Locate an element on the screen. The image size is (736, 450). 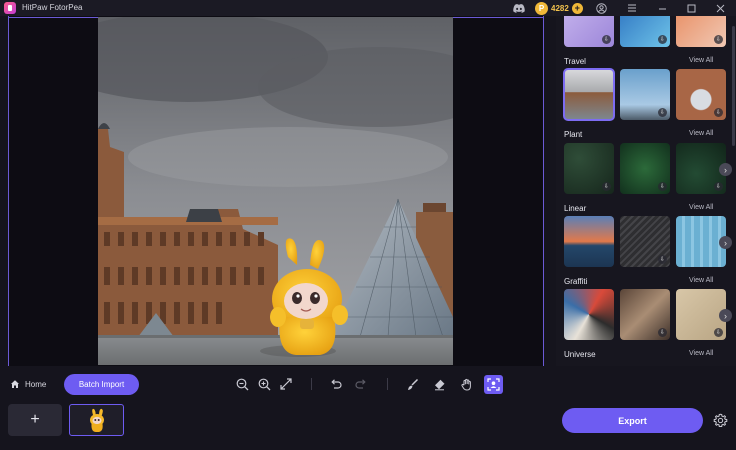
user-icon is located at coordinates (601, 8).